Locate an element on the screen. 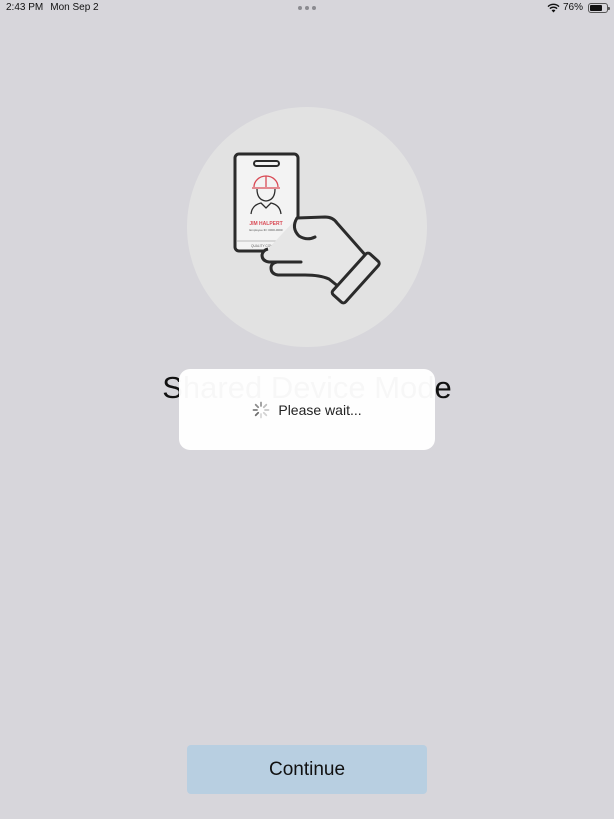 This screenshot has width=614, height=819. wifi-icon is located at coordinates (553, 7).